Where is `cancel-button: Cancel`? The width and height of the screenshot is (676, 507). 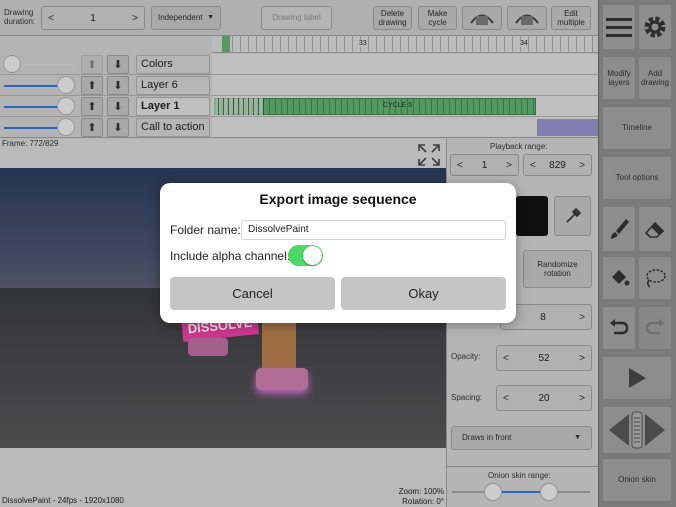 cancel-button: Cancel is located at coordinates (252, 293).